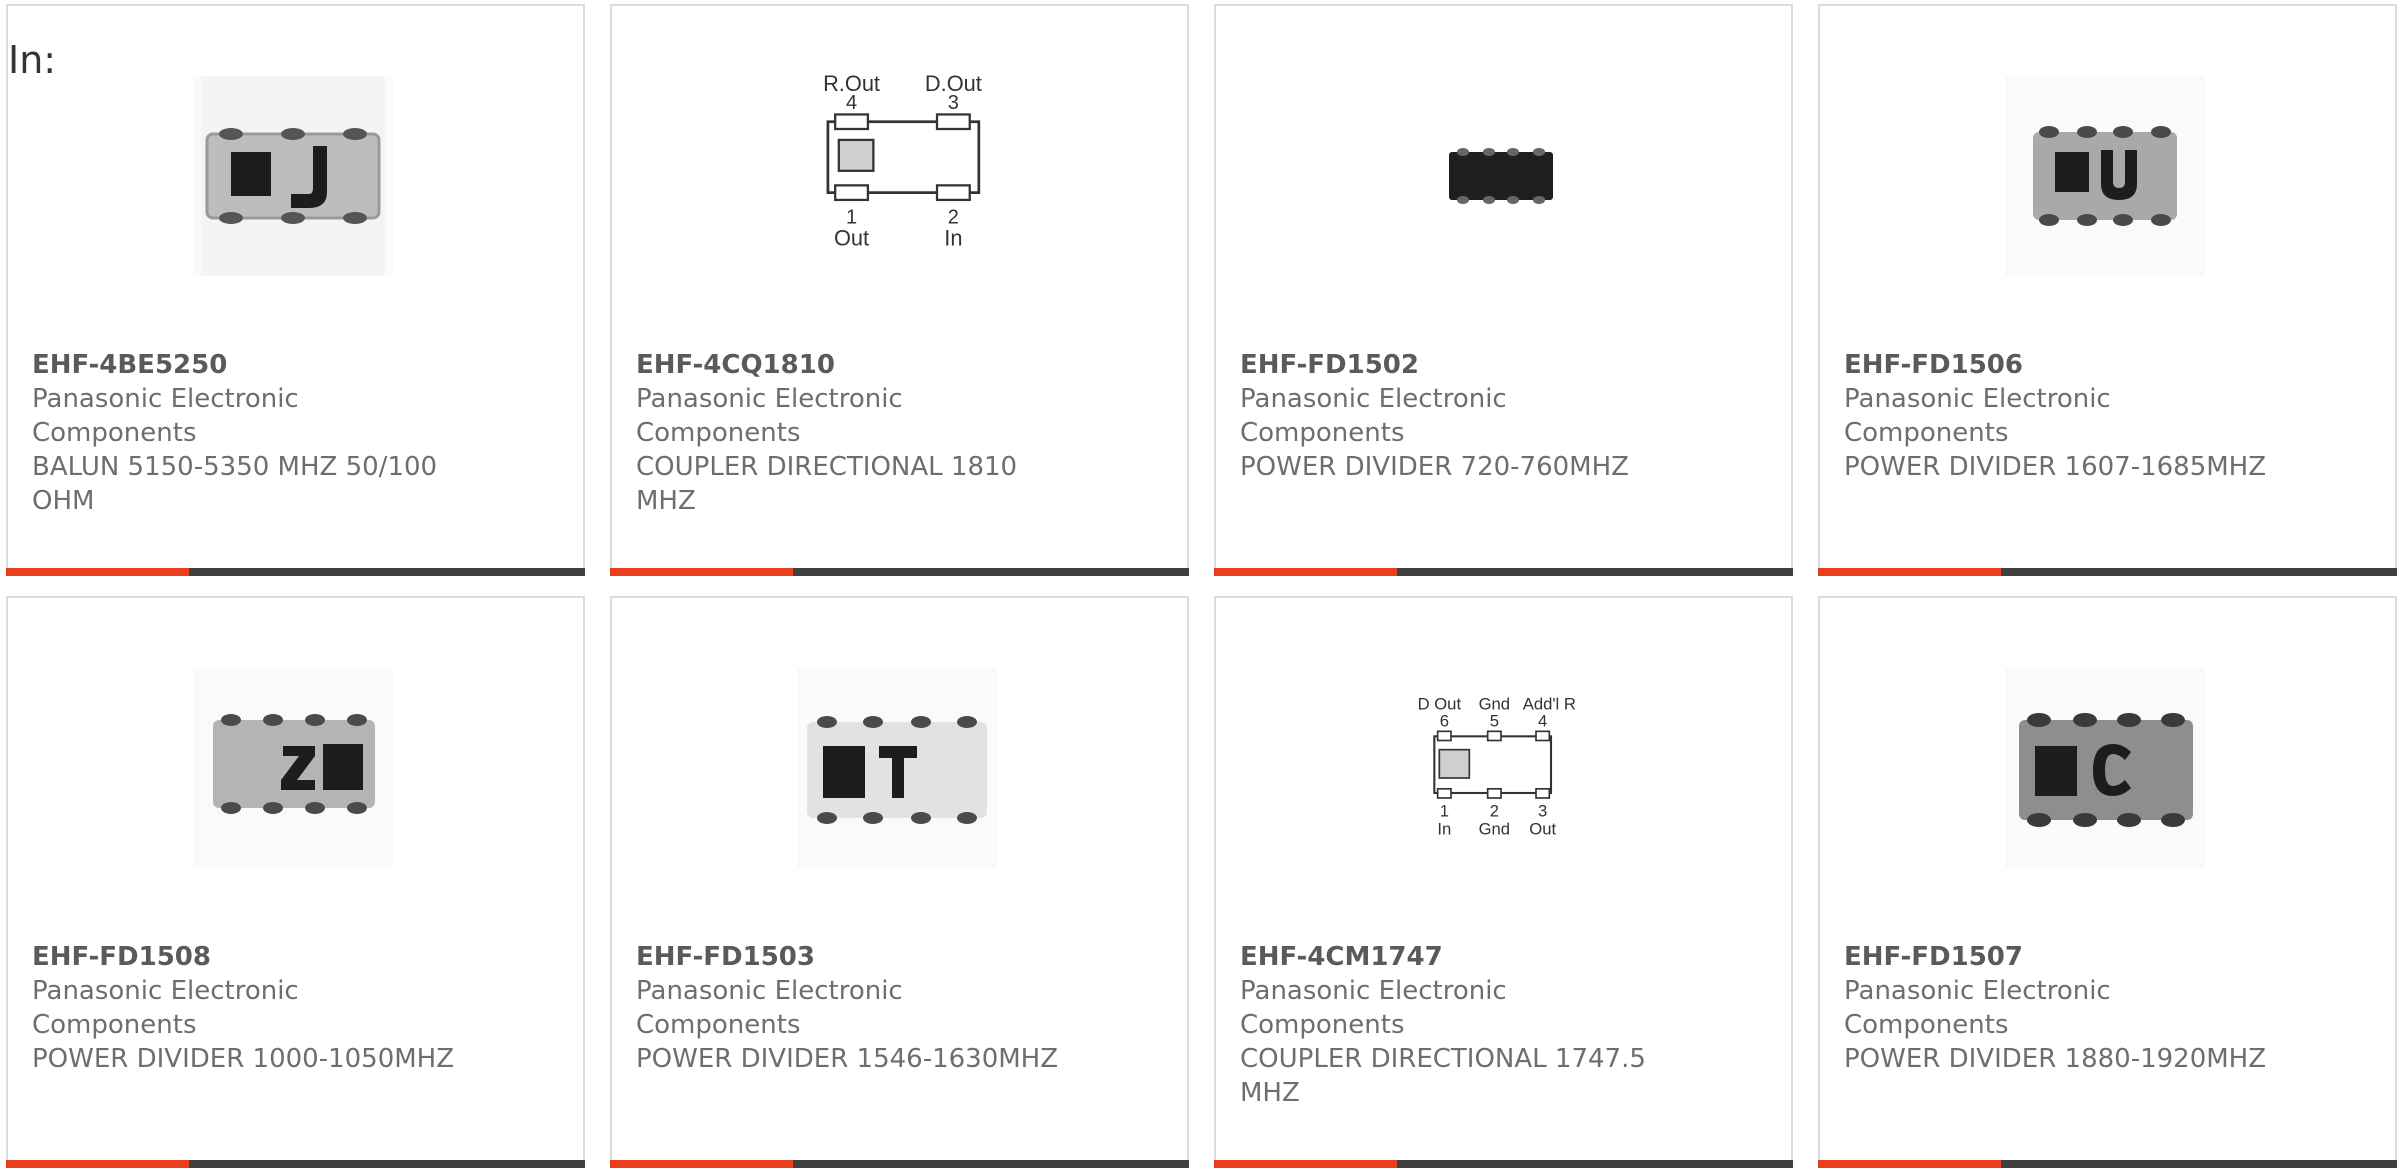 This screenshot has height=1168, width=2400. Describe the element at coordinates (235, 484) in the screenshot. I see `description: BALUN 5150-5350 MHZ 50/100 OHM` at that location.